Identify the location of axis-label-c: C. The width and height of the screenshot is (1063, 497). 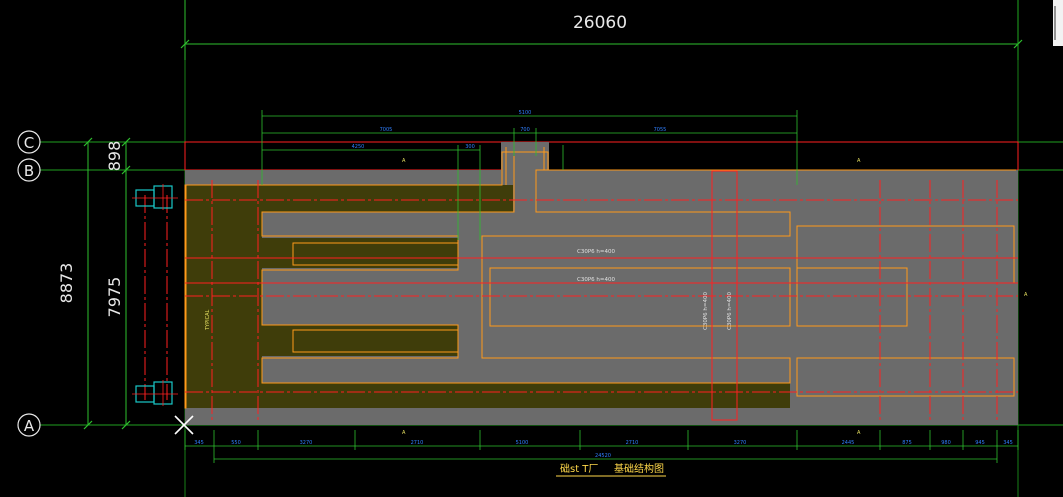
(29, 143).